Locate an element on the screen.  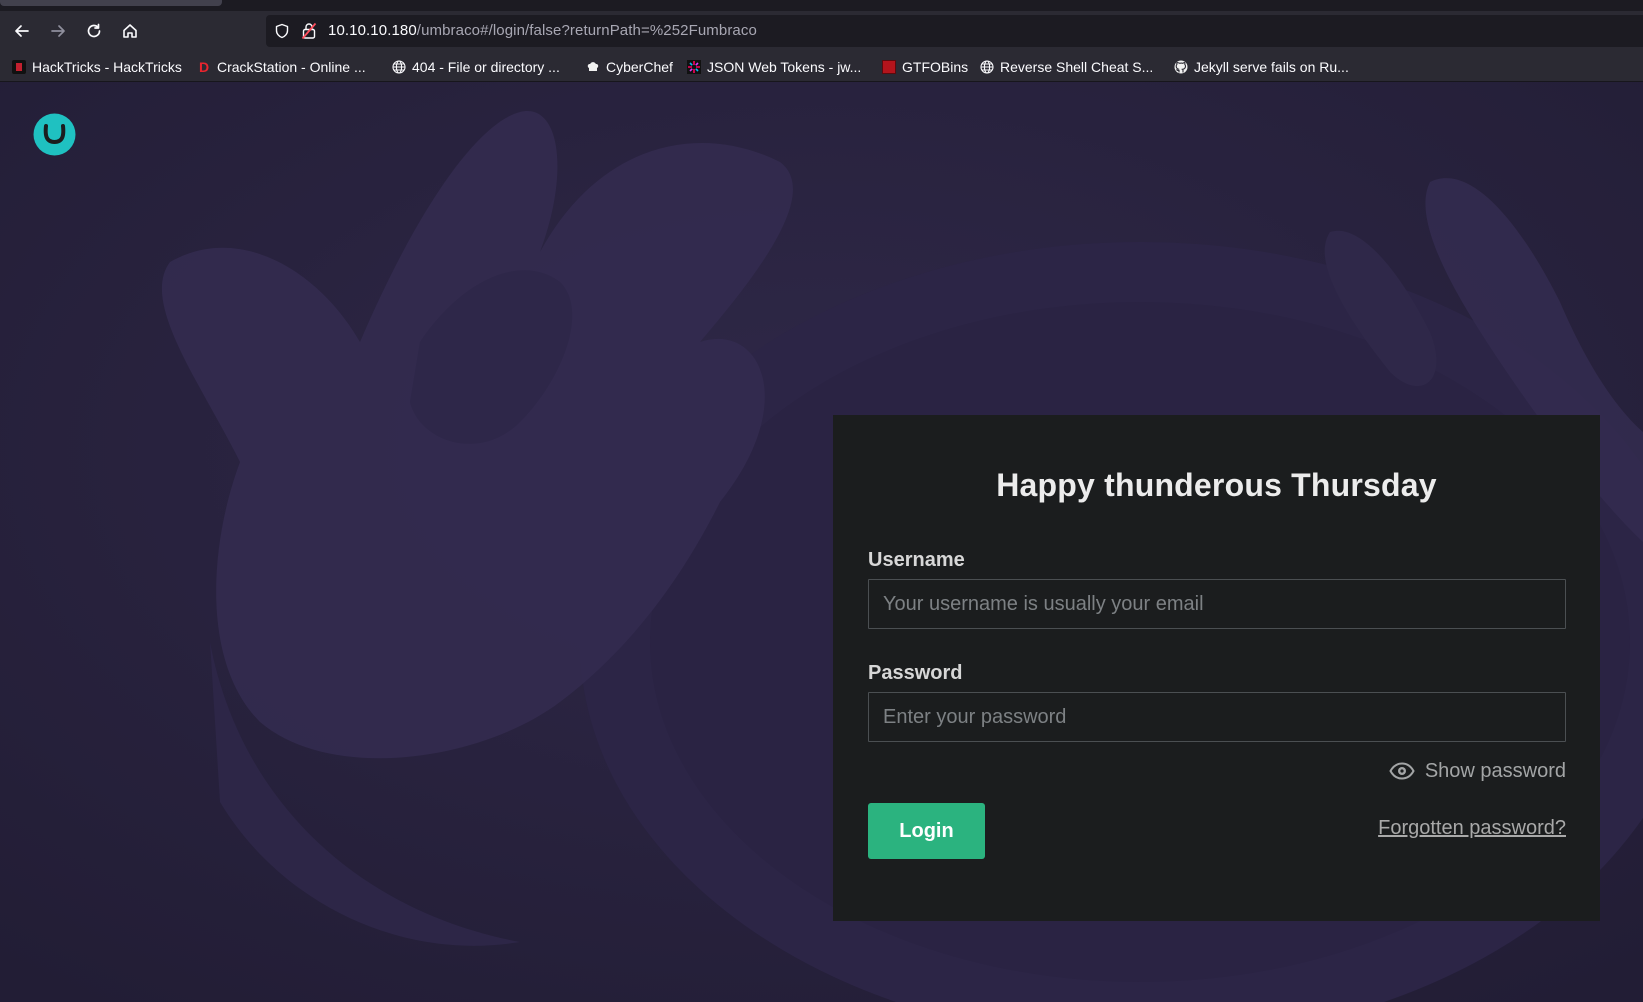
bookmark-hacktricks: HackTricks - HackTricks is located at coordinates (97, 67).